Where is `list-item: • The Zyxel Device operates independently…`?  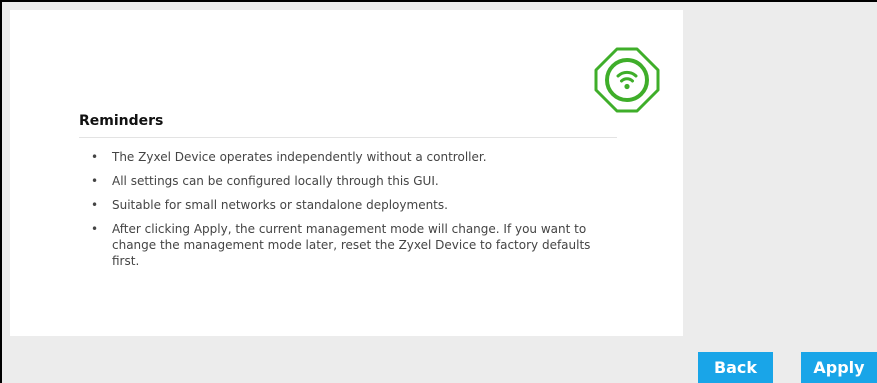 list-item: • The Zyxel Device operates independently… is located at coordinates (353, 157).